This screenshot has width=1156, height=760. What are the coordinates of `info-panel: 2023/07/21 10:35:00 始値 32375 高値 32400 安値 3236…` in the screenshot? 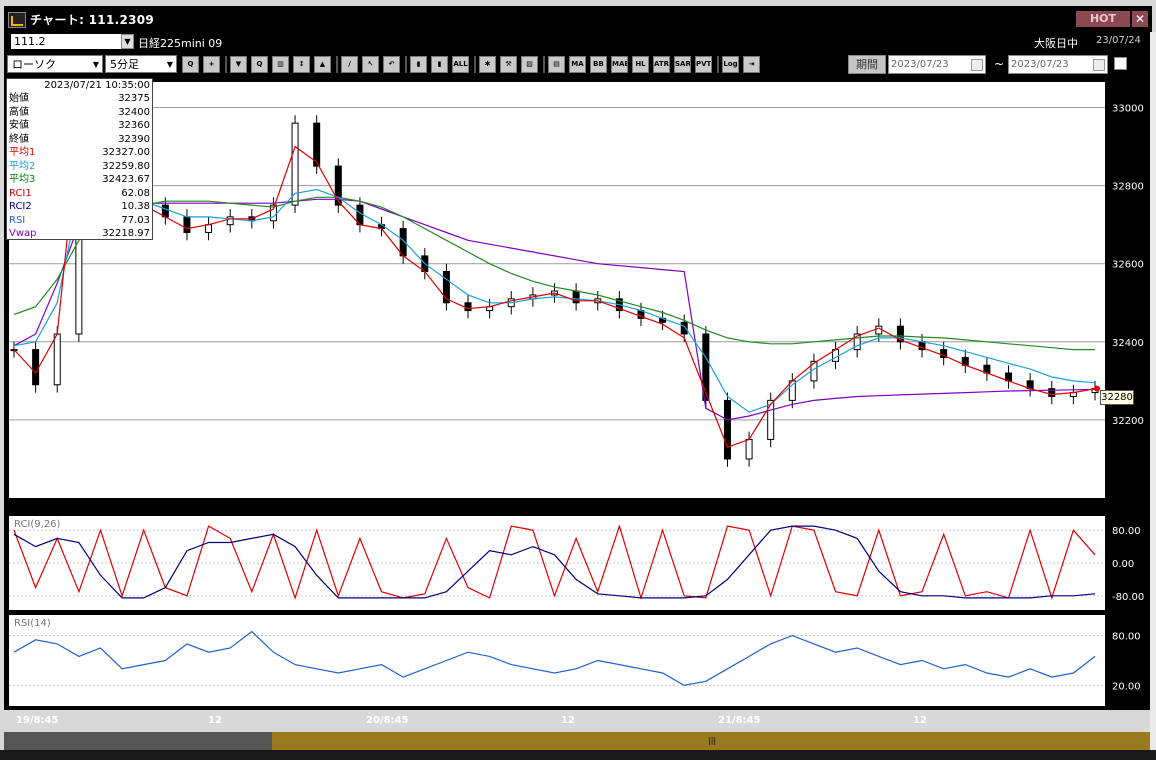 It's located at (79, 159).